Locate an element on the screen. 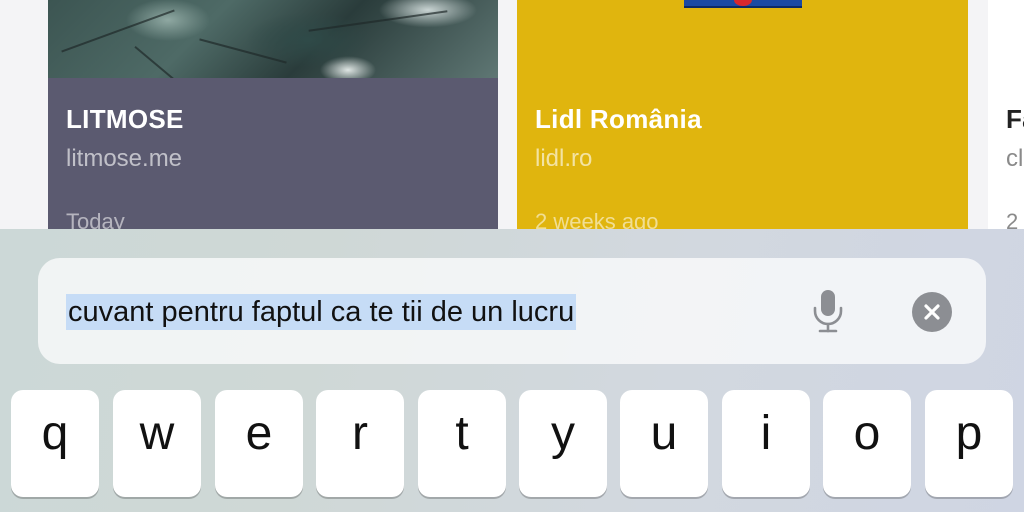 The width and height of the screenshot is (1024, 512). key-p: p is located at coordinates (969, 443).